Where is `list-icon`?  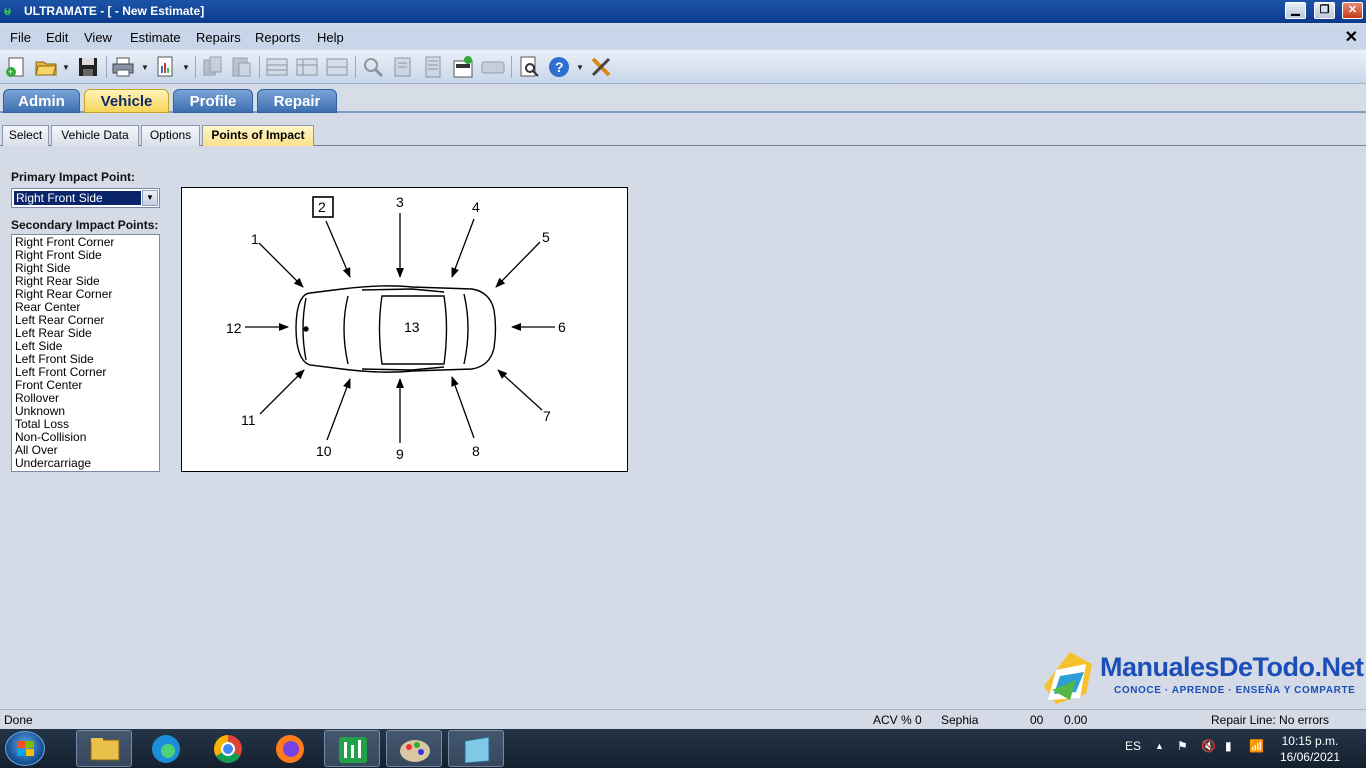
list-icon is located at coordinates (433, 67).